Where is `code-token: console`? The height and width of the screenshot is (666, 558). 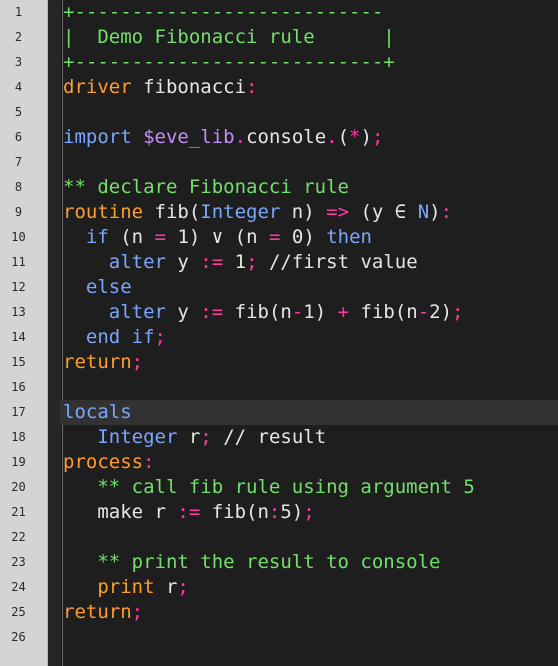
code-token: console is located at coordinates (286, 137).